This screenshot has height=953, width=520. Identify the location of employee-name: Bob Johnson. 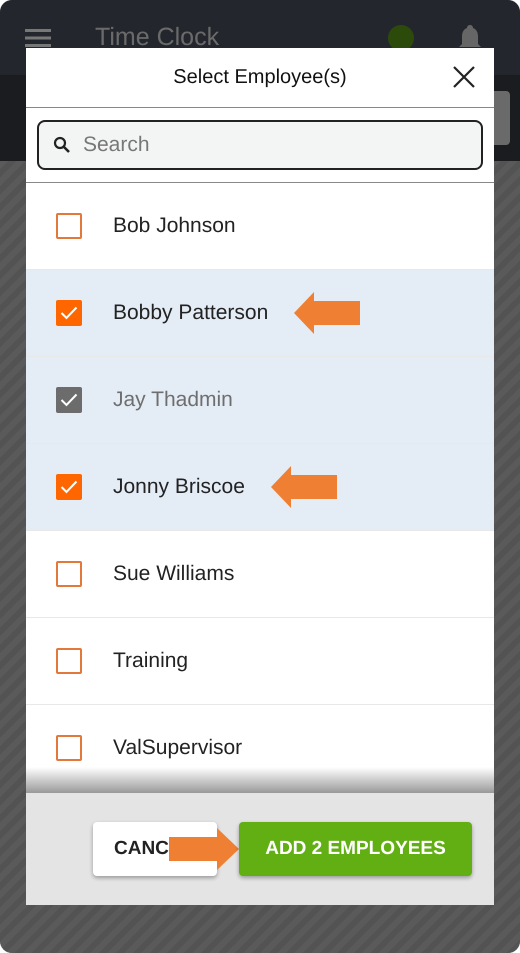
(174, 226).